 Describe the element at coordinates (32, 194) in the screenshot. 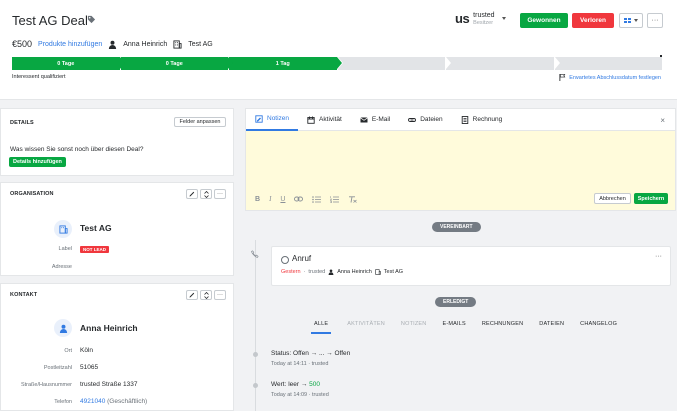

I see `organisation-title: ORGANISATION` at that location.